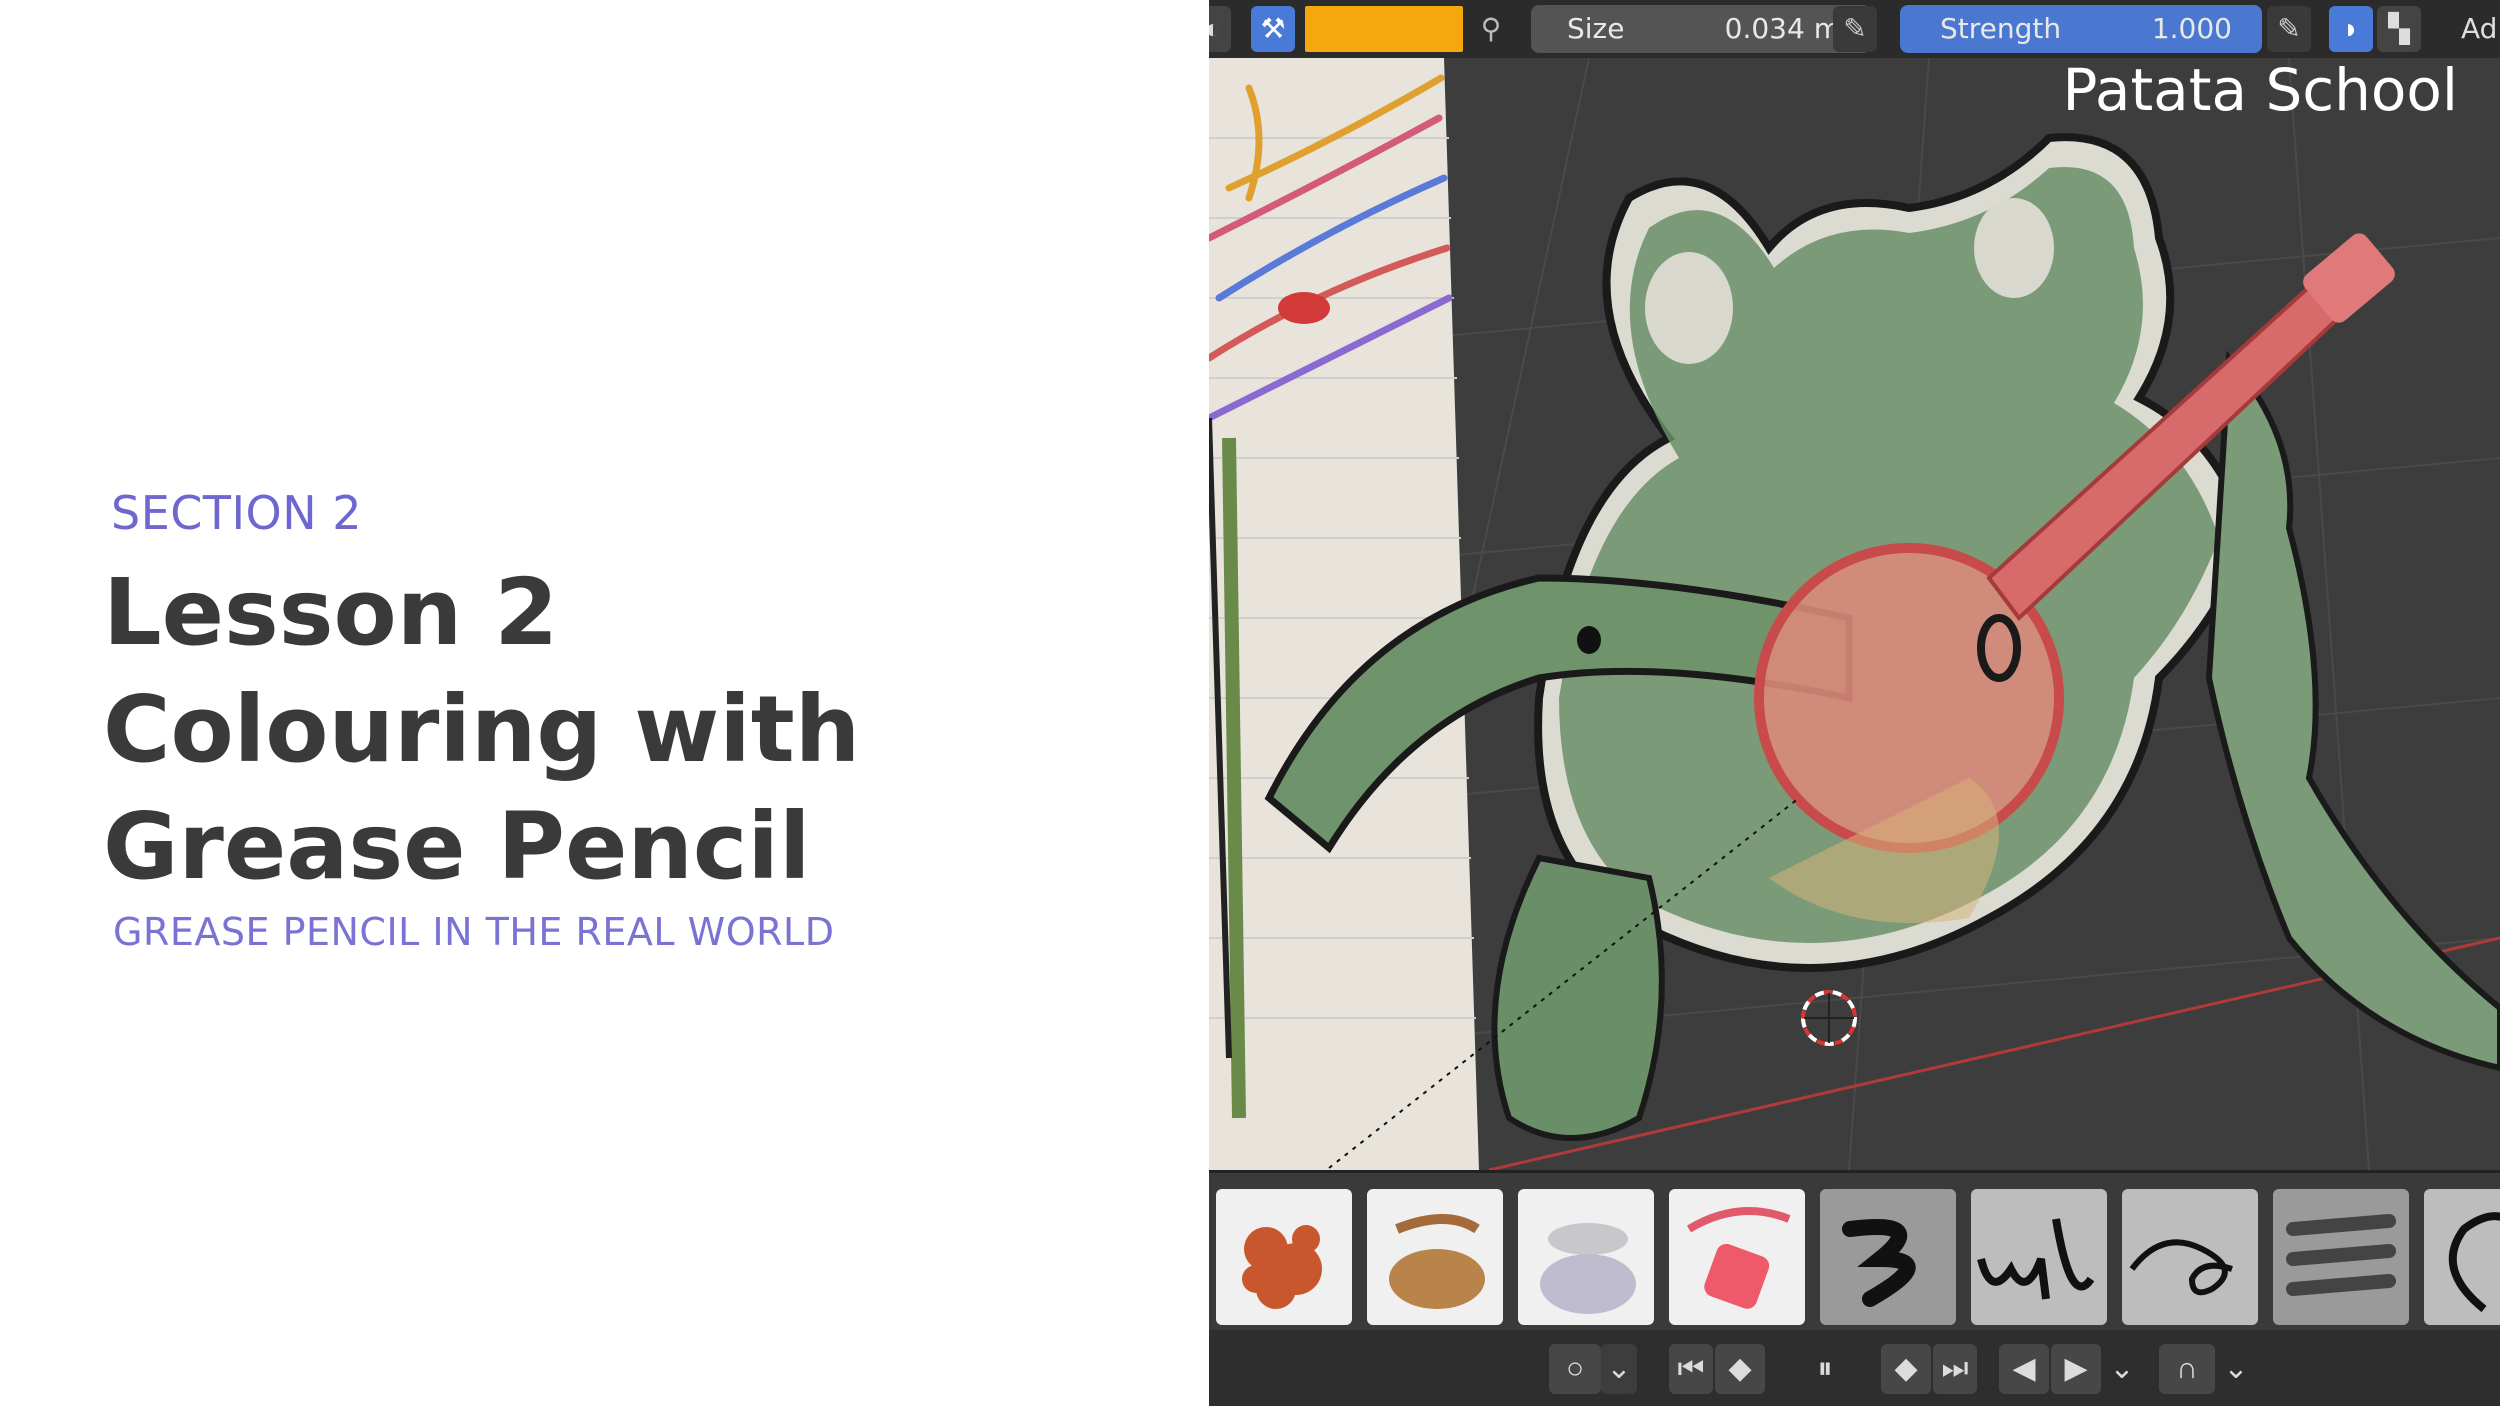 The width and height of the screenshot is (2500, 1406). Describe the element at coordinates (1888, 1257) in the screenshot. I see `brush-thumb-ink-pen-black` at that location.